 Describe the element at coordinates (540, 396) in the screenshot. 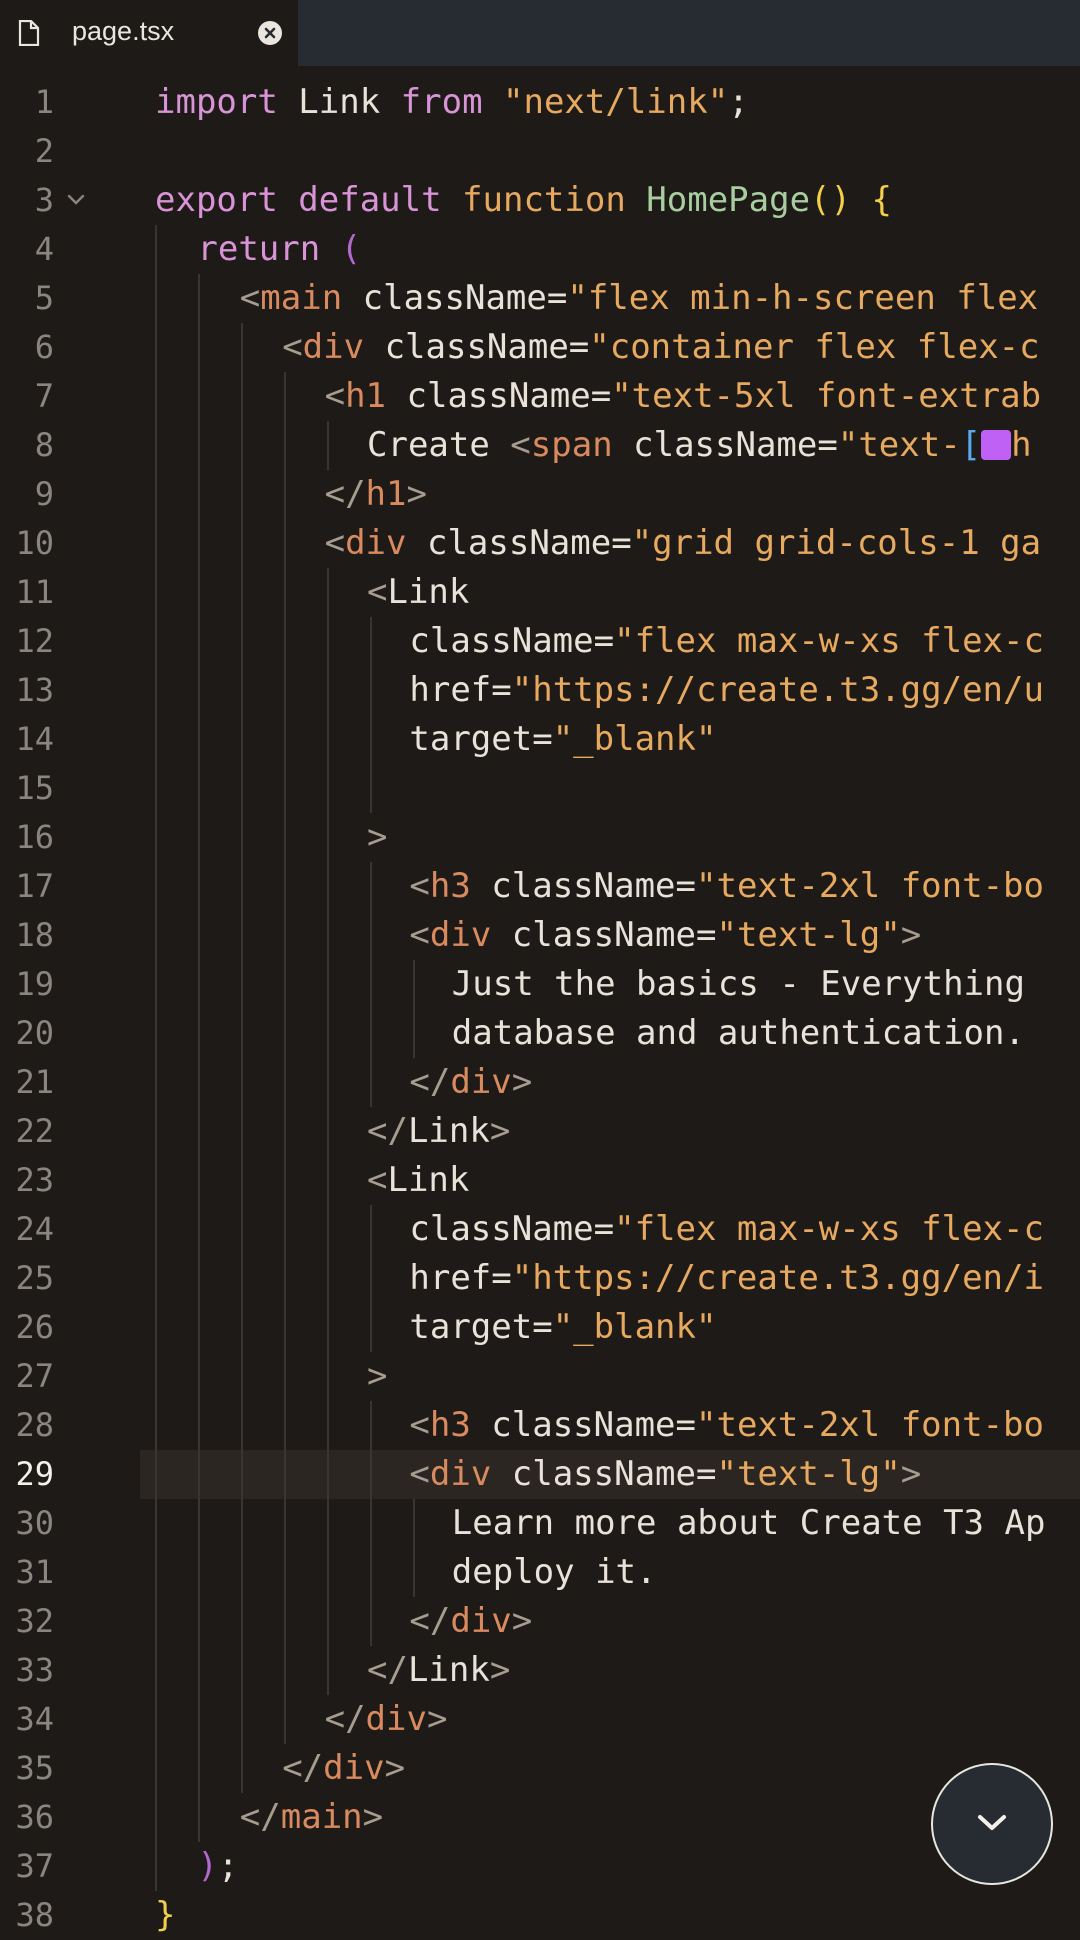

I see `code-line: 7 <h1 className="text-5xl font-extrab` at that location.